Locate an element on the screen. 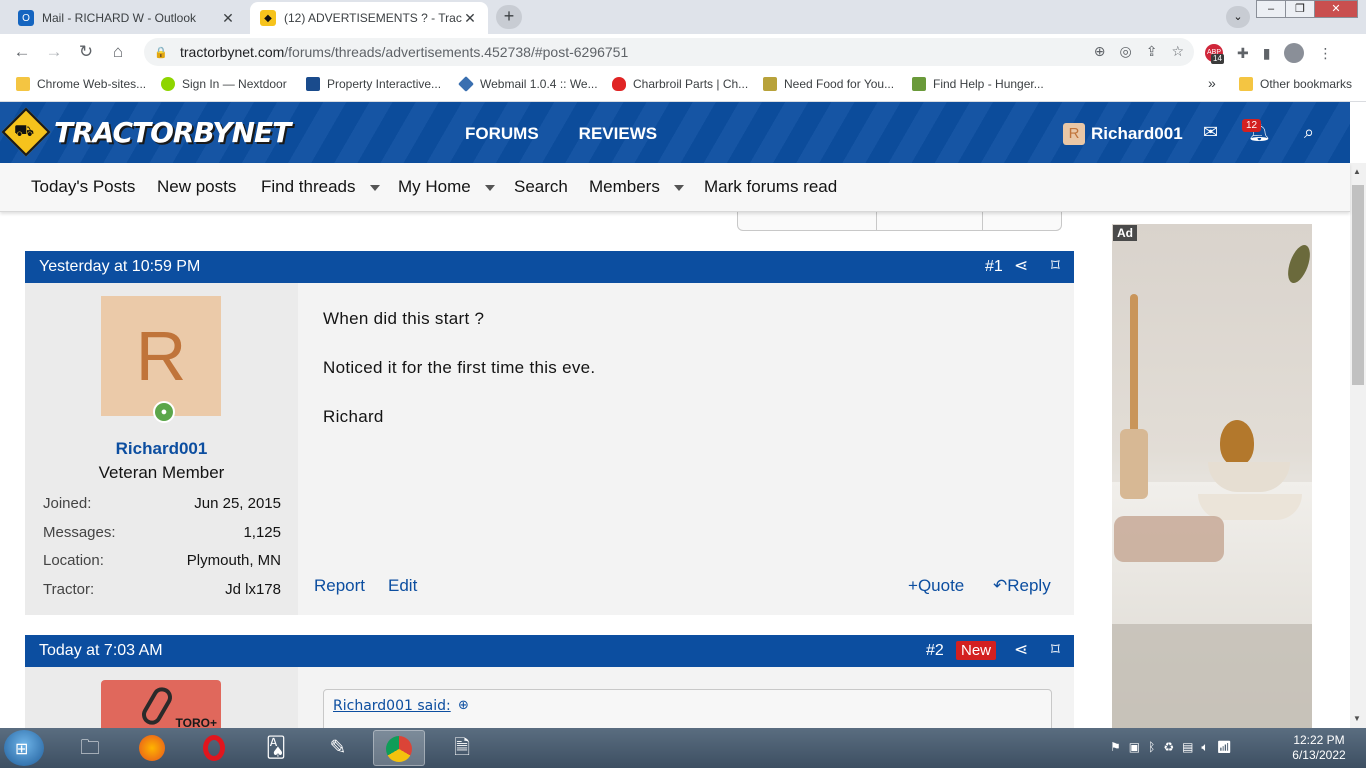 This screenshot has width=1366, height=768. home-icon: ⌂ is located at coordinates (118, 52).